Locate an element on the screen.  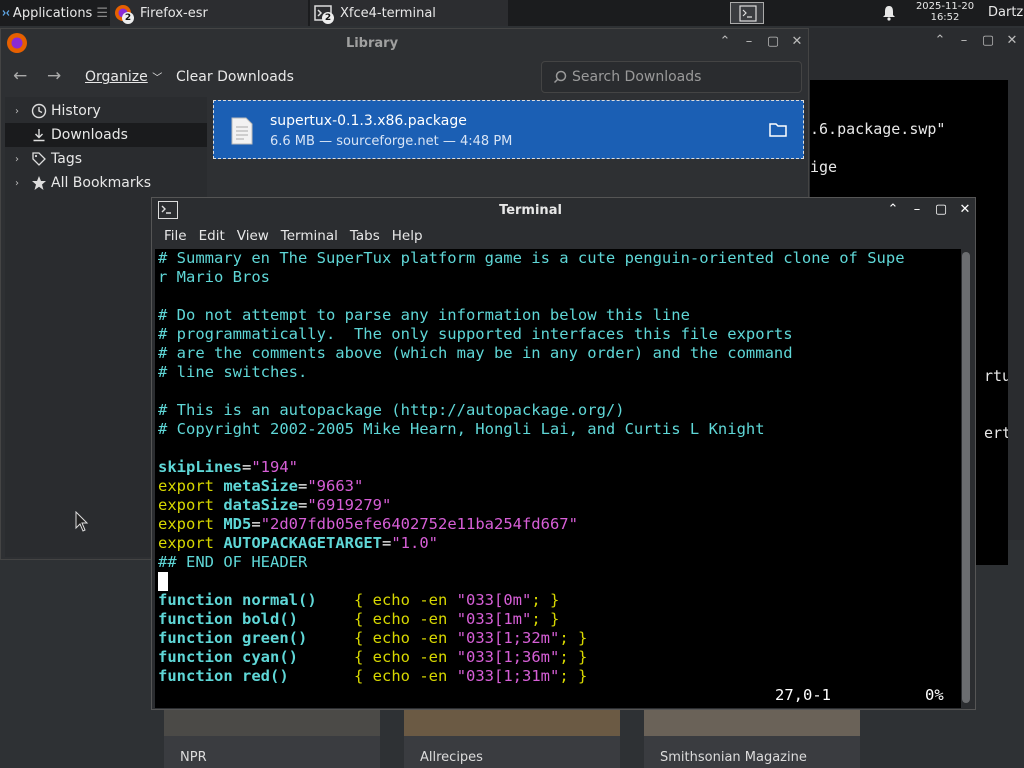
terminal-shade-icon: ⌃ is located at coordinates (893, 210).